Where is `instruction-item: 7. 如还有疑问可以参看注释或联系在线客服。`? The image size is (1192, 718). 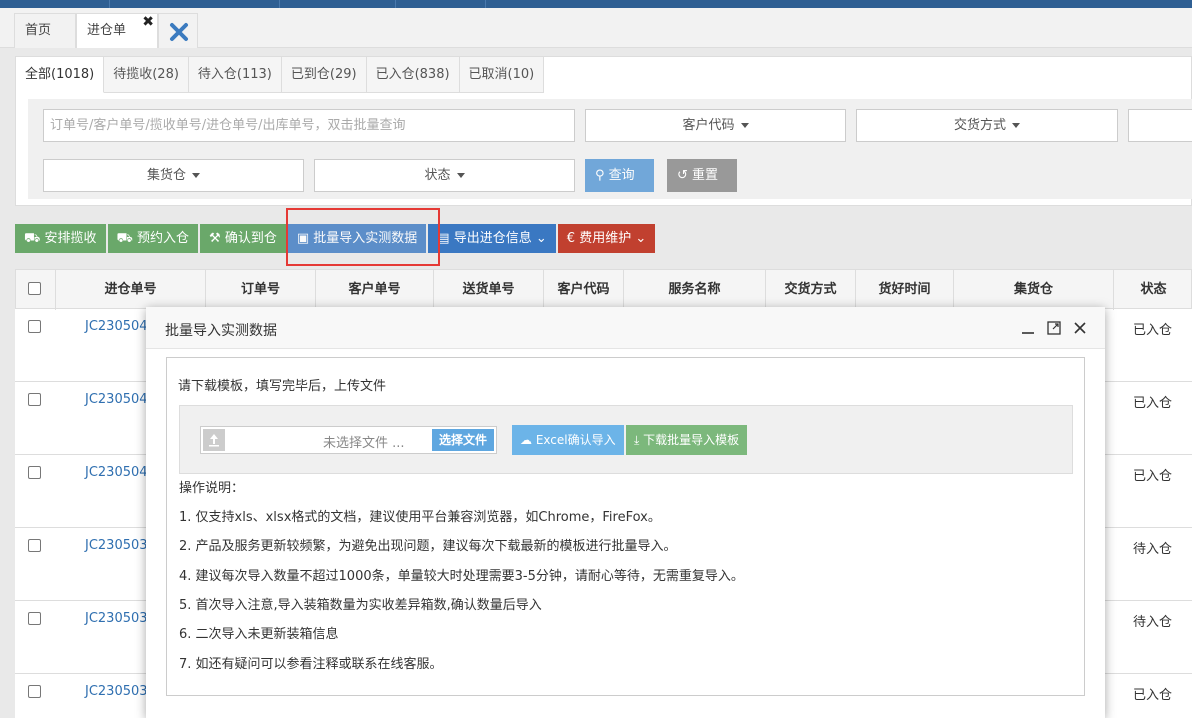
instruction-item: 7. 如还有疑问可以参看注释或联系在线客服。 is located at coordinates (311, 664).